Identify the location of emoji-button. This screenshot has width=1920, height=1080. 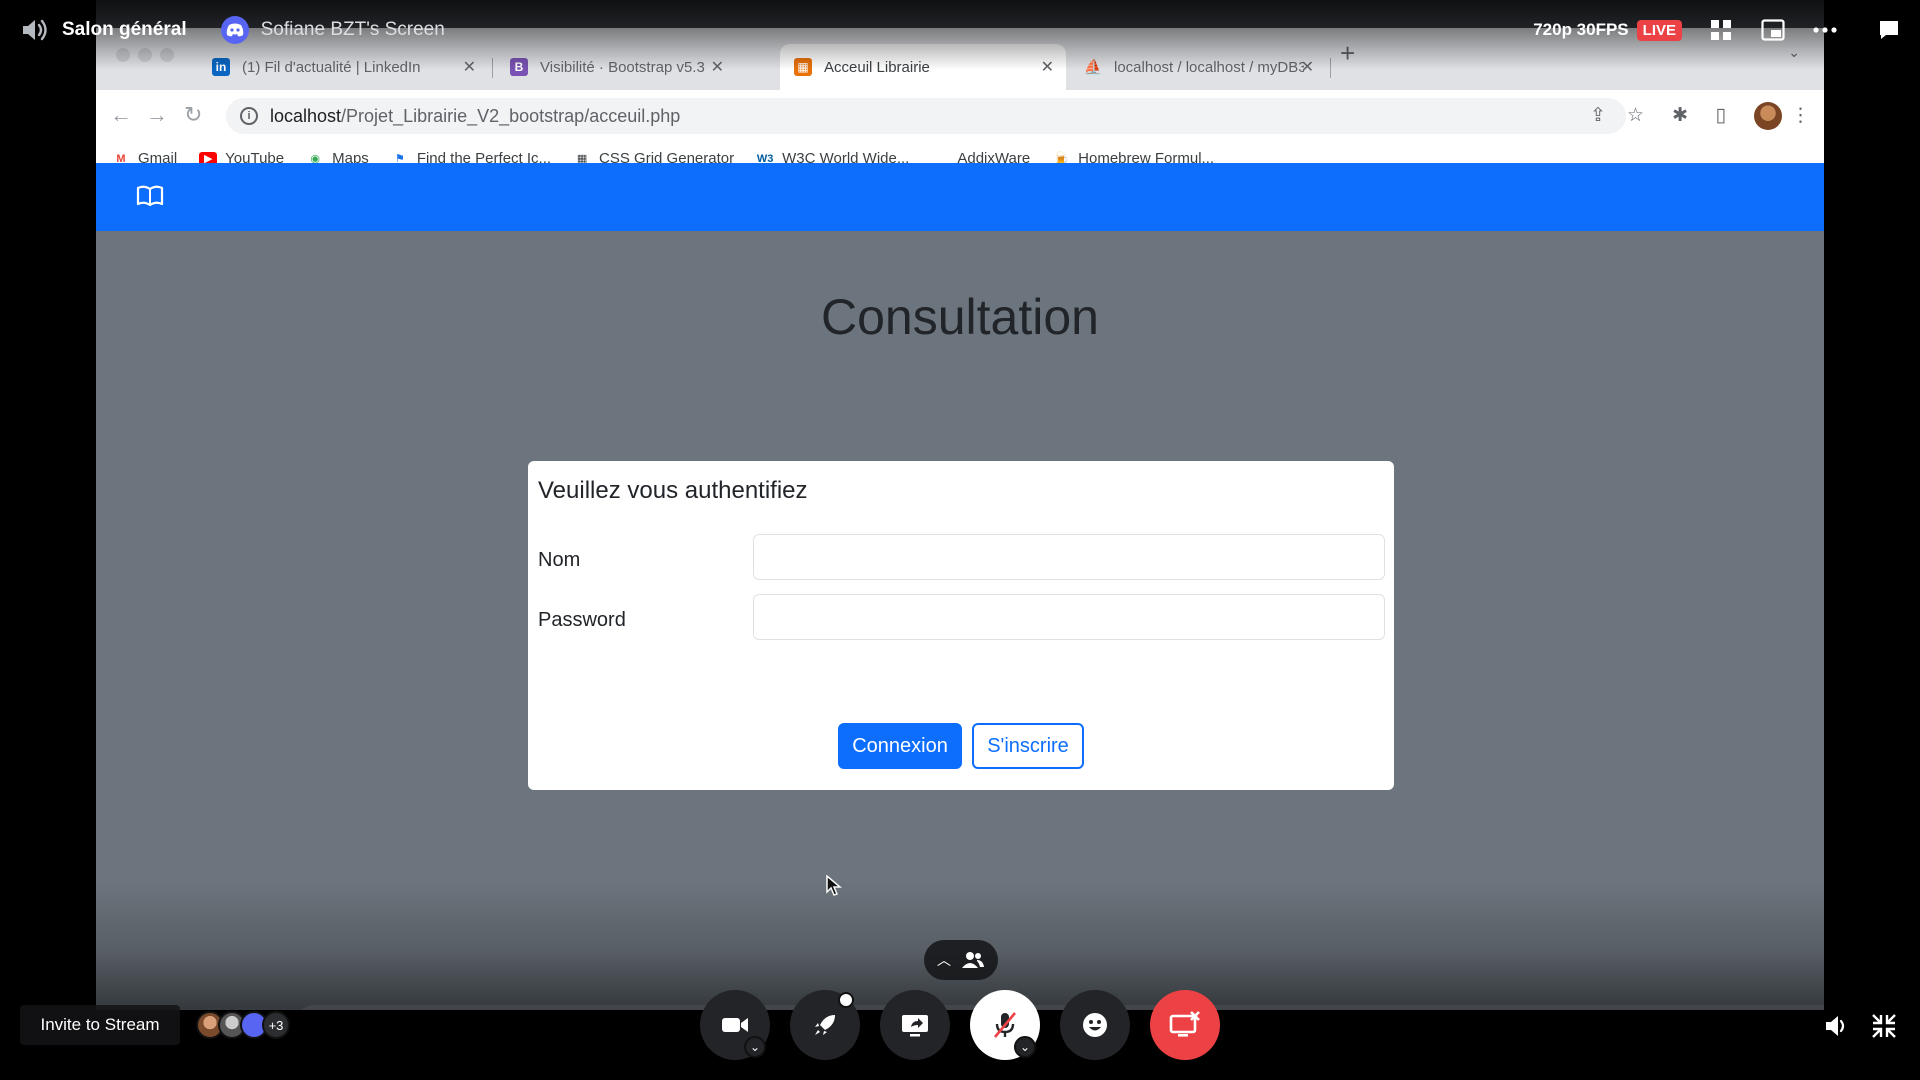
(1095, 1025).